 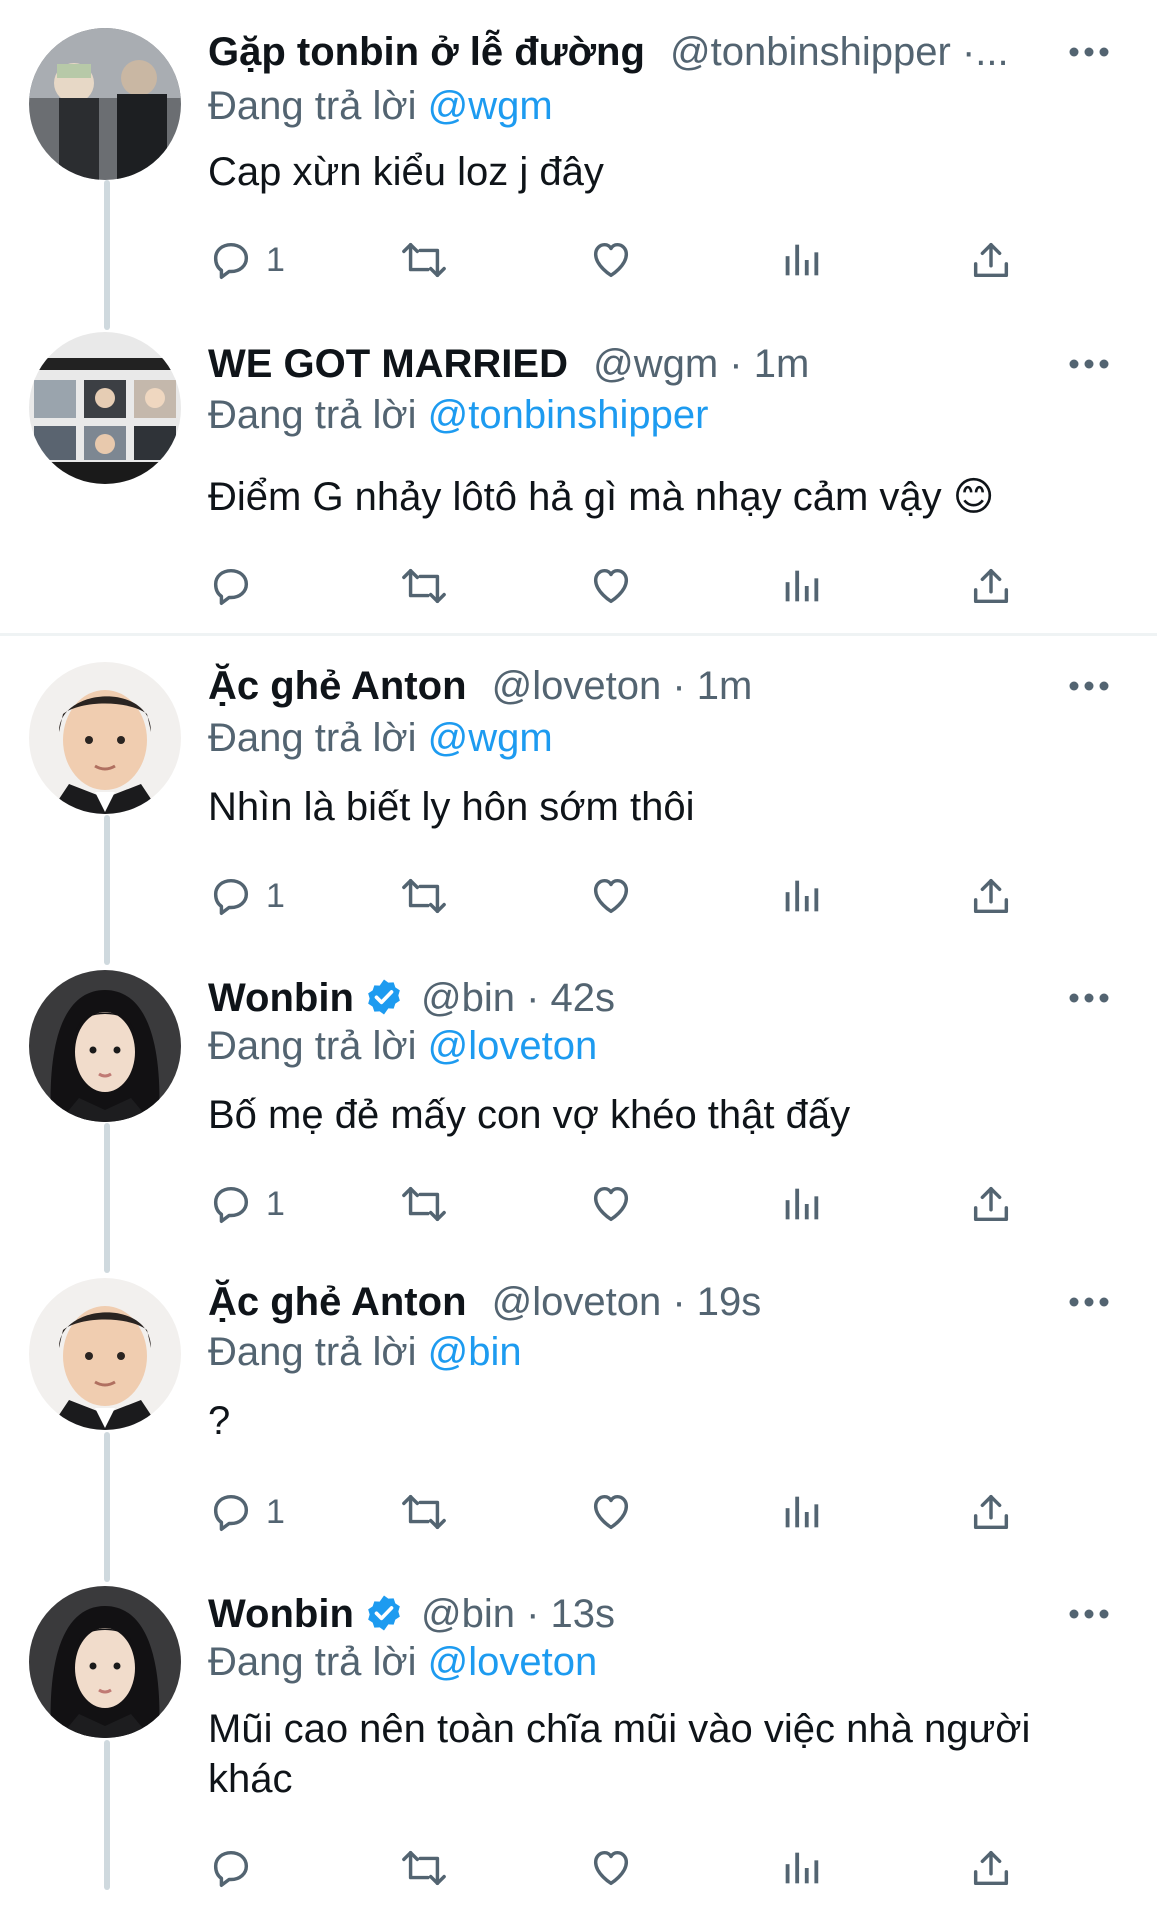 What do you see at coordinates (601, 497) in the screenshot?
I see `tweet-text: Điểm G nhảy lôtô hả gì mà nhạy cảm vậy 😊` at bounding box center [601, 497].